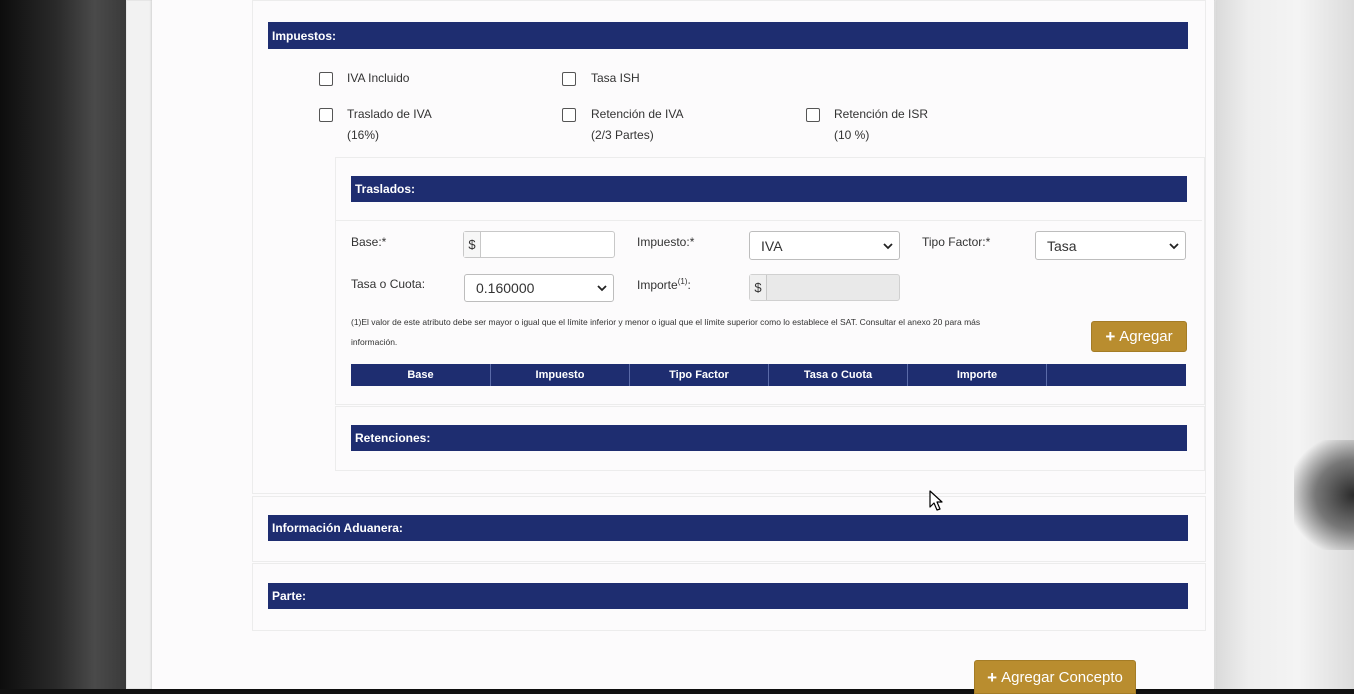 The width and height of the screenshot is (1354, 694). What do you see at coordinates (569, 115) in the screenshot?
I see `retencion-iva-checkbox` at bounding box center [569, 115].